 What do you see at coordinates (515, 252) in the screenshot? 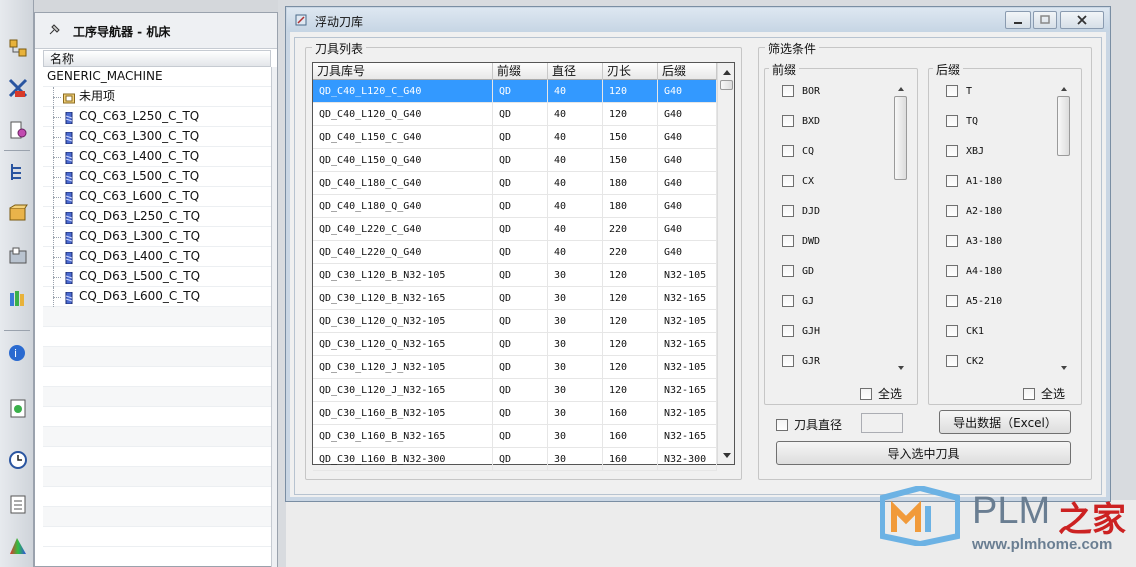
I see `table-row: QD_C40_L220_Q_G40 QD 40 220 G40` at bounding box center [515, 252].